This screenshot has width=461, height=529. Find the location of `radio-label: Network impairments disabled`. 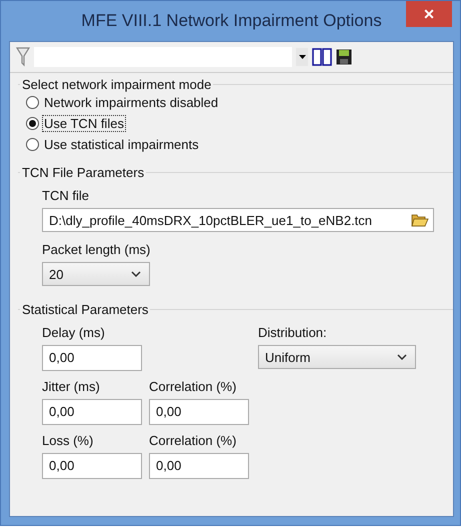

radio-label: Network impairments disabled is located at coordinates (131, 102).